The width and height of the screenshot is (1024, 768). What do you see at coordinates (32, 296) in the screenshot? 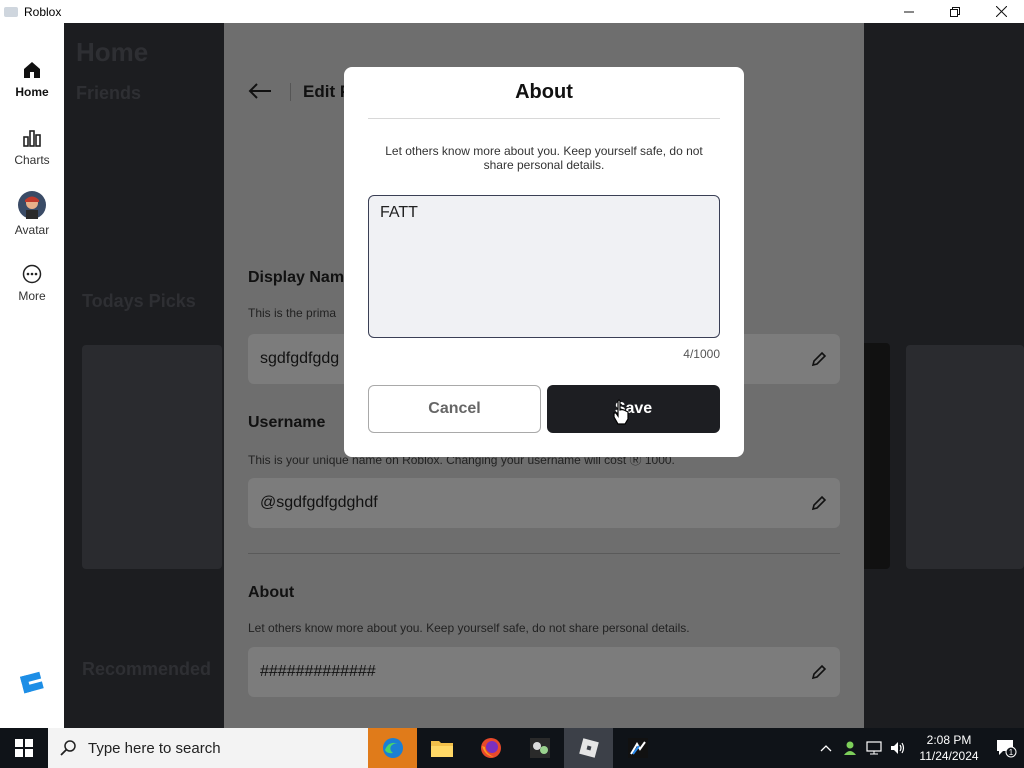
I see `sidebar-item-label: More` at bounding box center [32, 296].